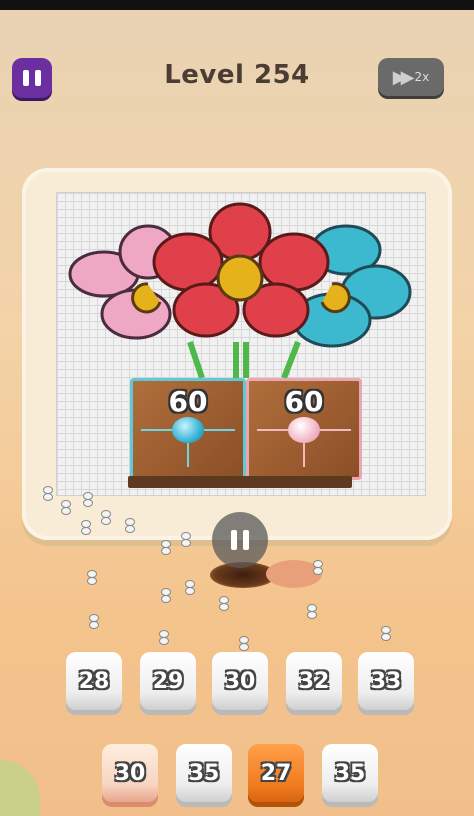 This screenshot has height=816, width=474. What do you see at coordinates (244, 360) in the screenshot?
I see `flower-stems` at bounding box center [244, 360].